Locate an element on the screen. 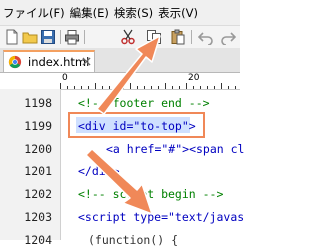 The image size is (320, 247). close-icon is located at coordinates (86, 61).